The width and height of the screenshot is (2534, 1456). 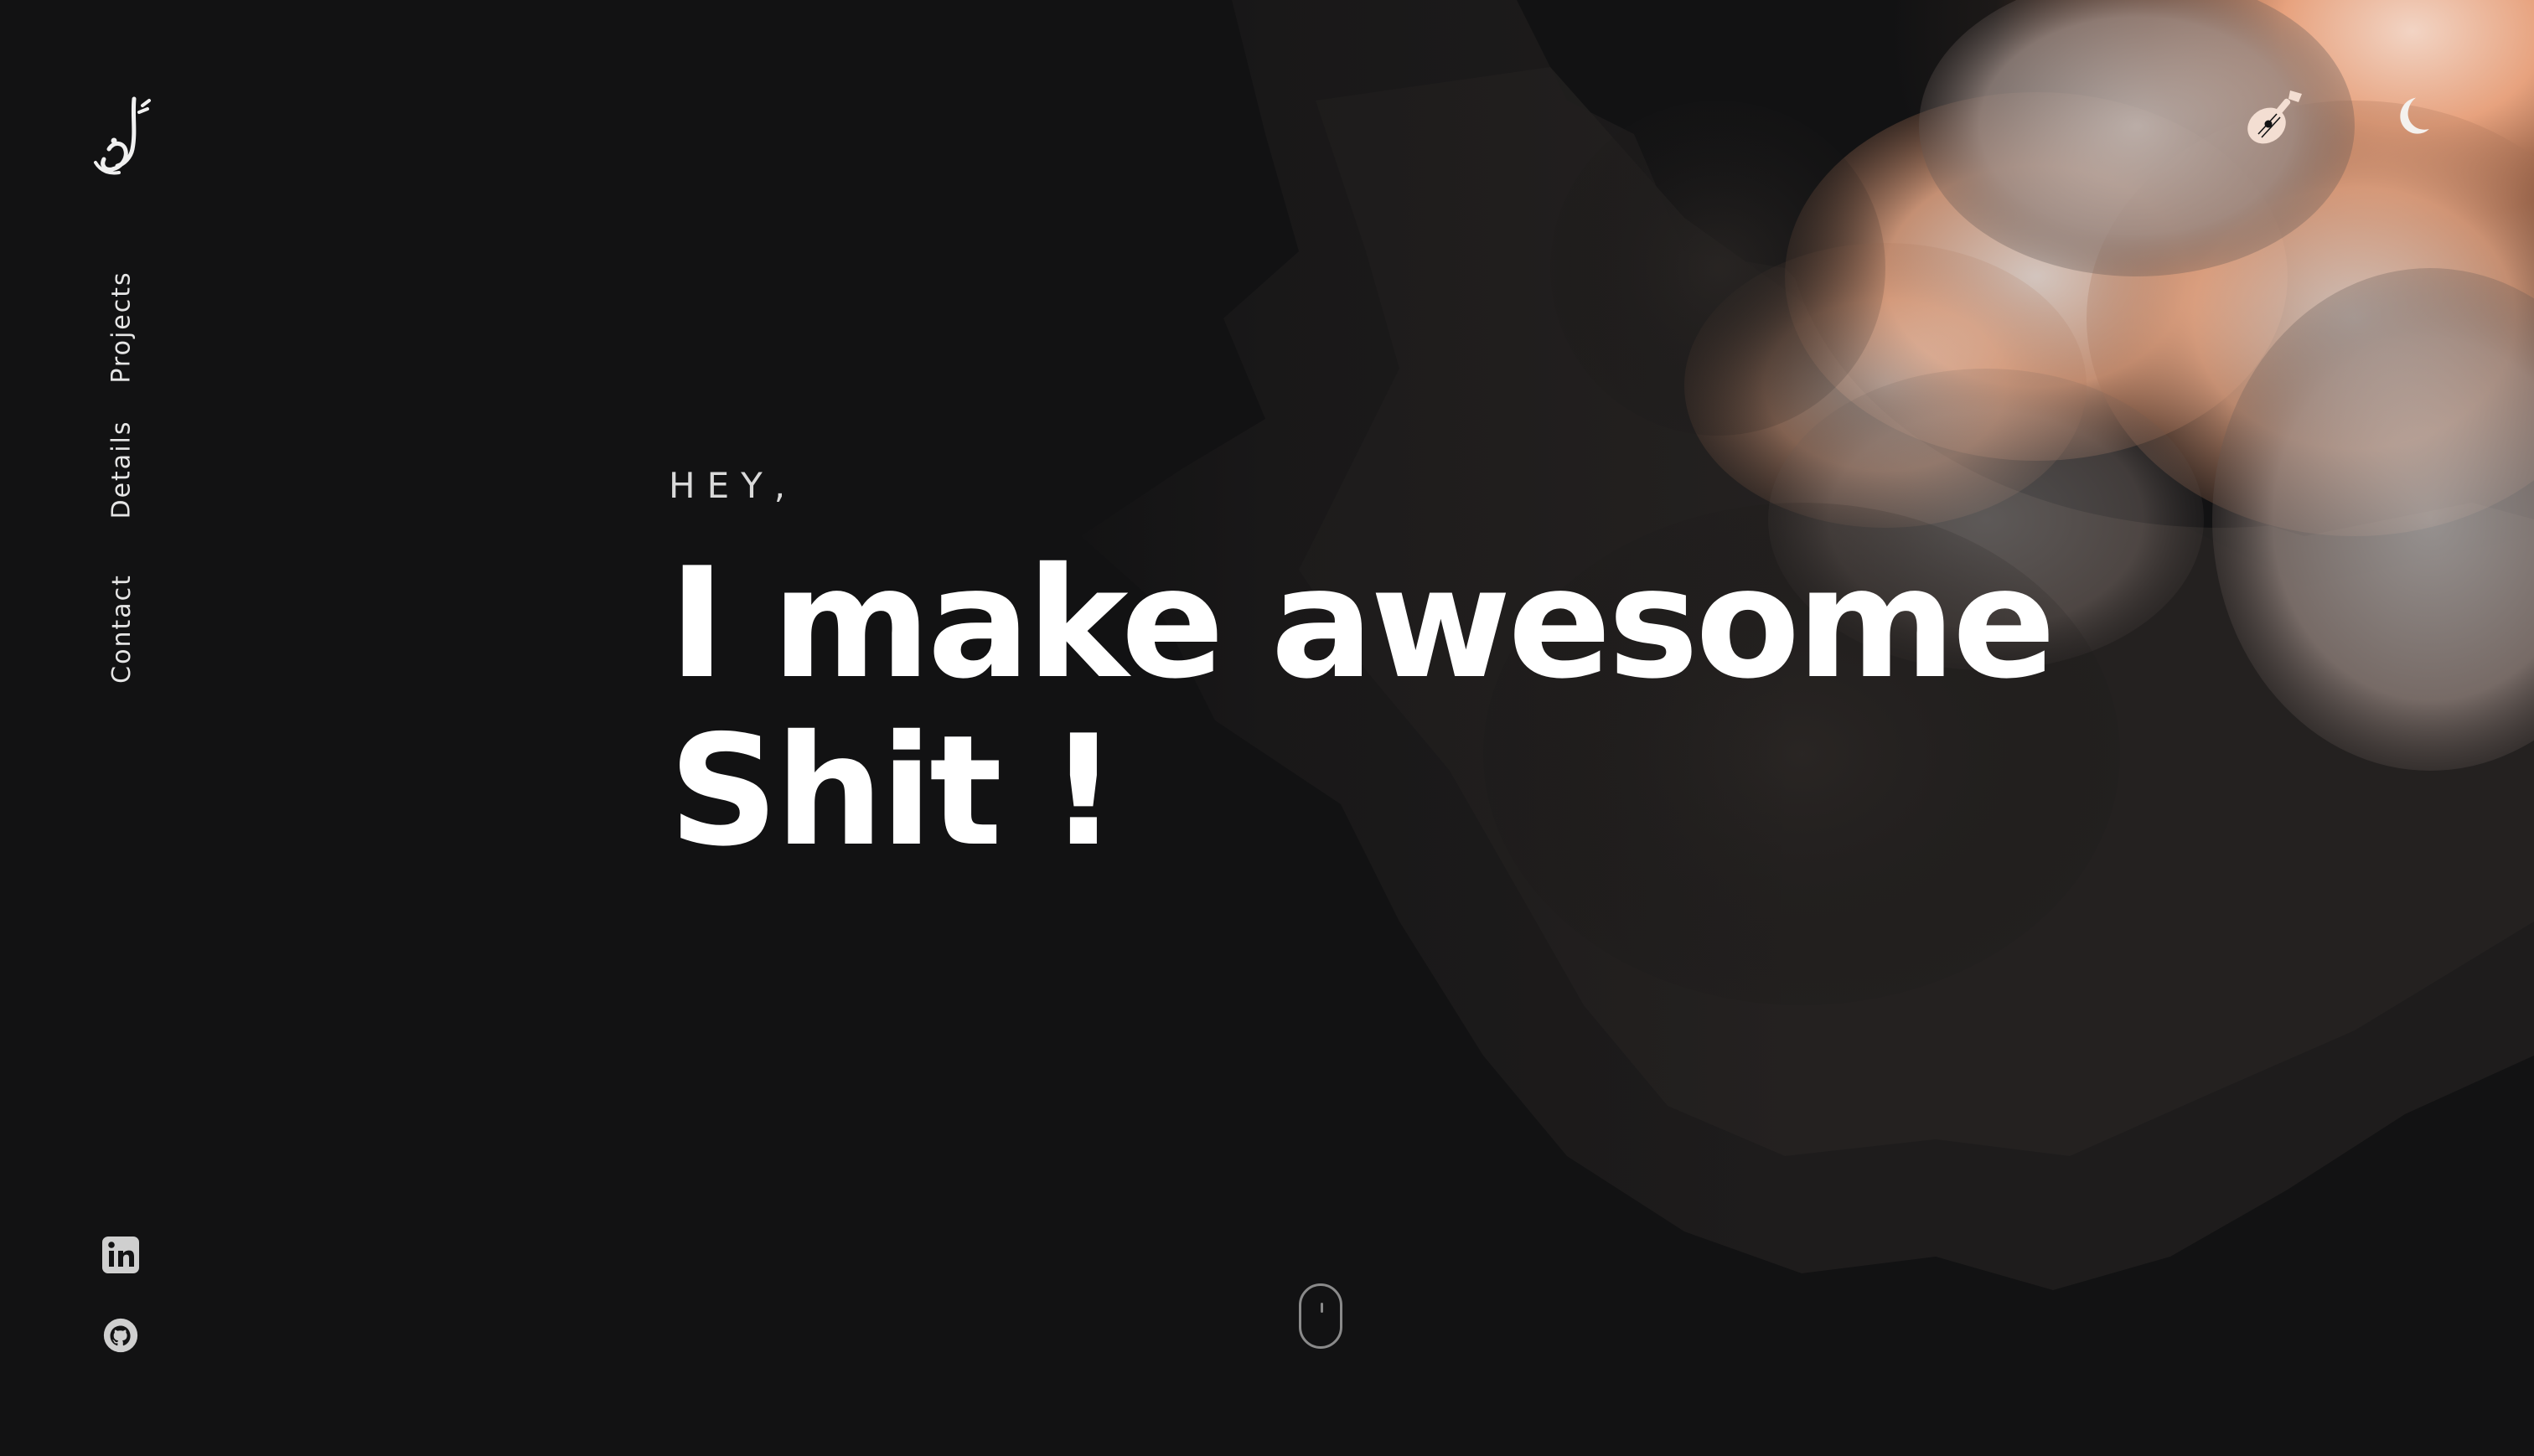 I want to click on linkedin-icon, so click(x=120, y=1255).